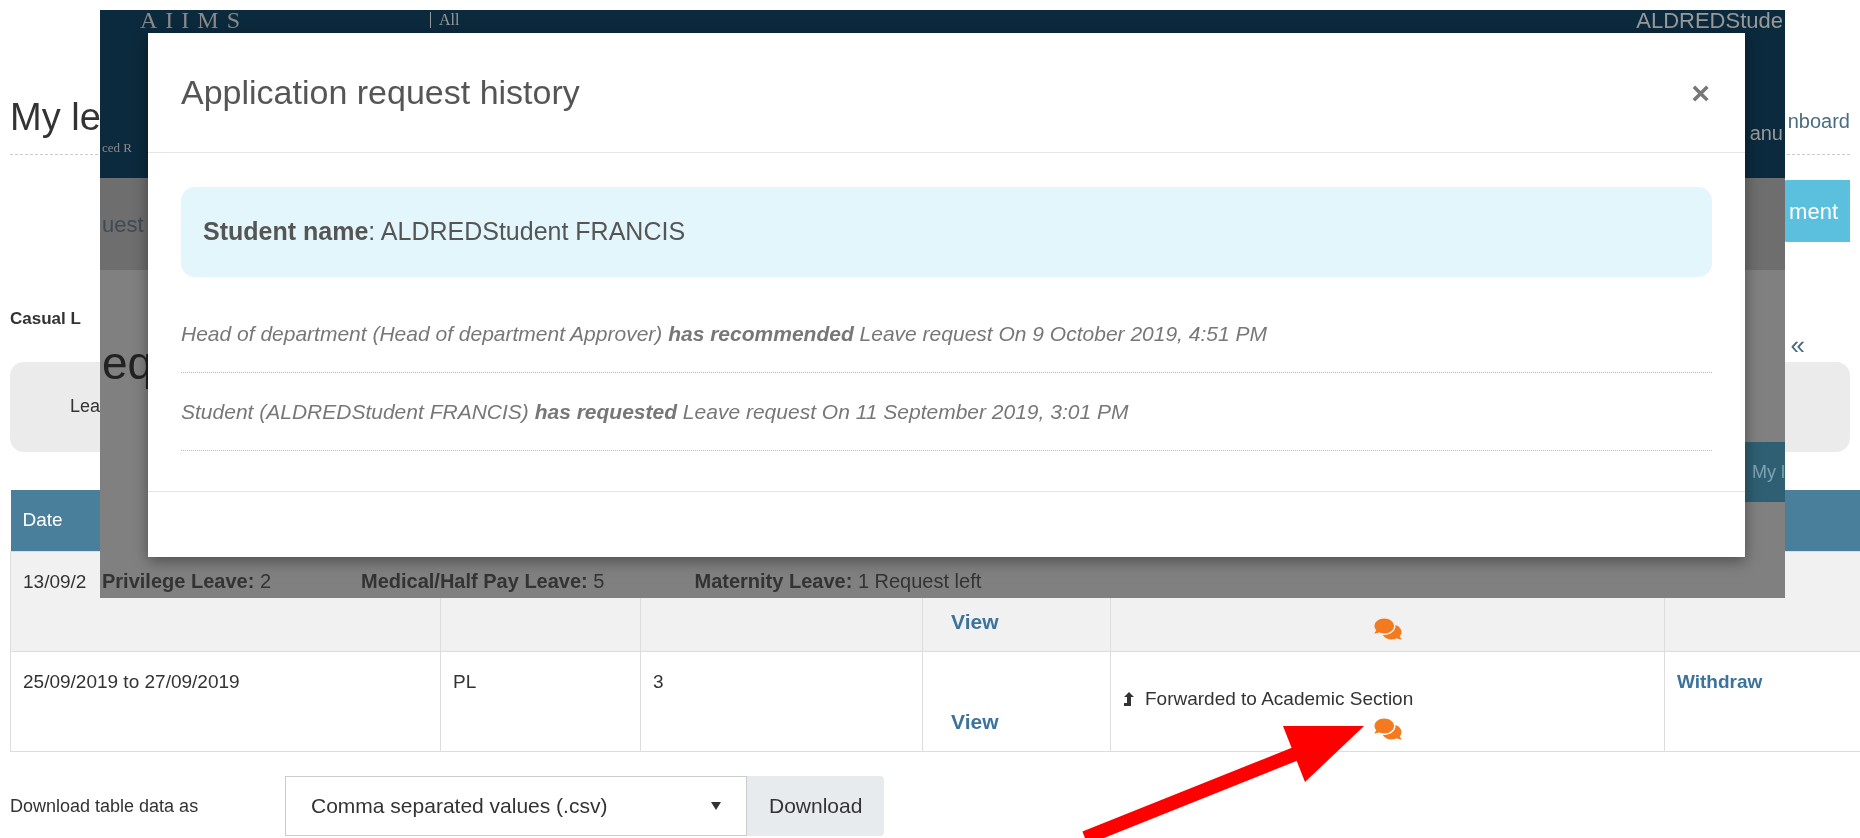 Image resolution: width=1860 pixels, height=838 pixels. What do you see at coordinates (444, 232) in the screenshot?
I see `student-name: Student name: ALDREDStudent FRANCIS` at bounding box center [444, 232].